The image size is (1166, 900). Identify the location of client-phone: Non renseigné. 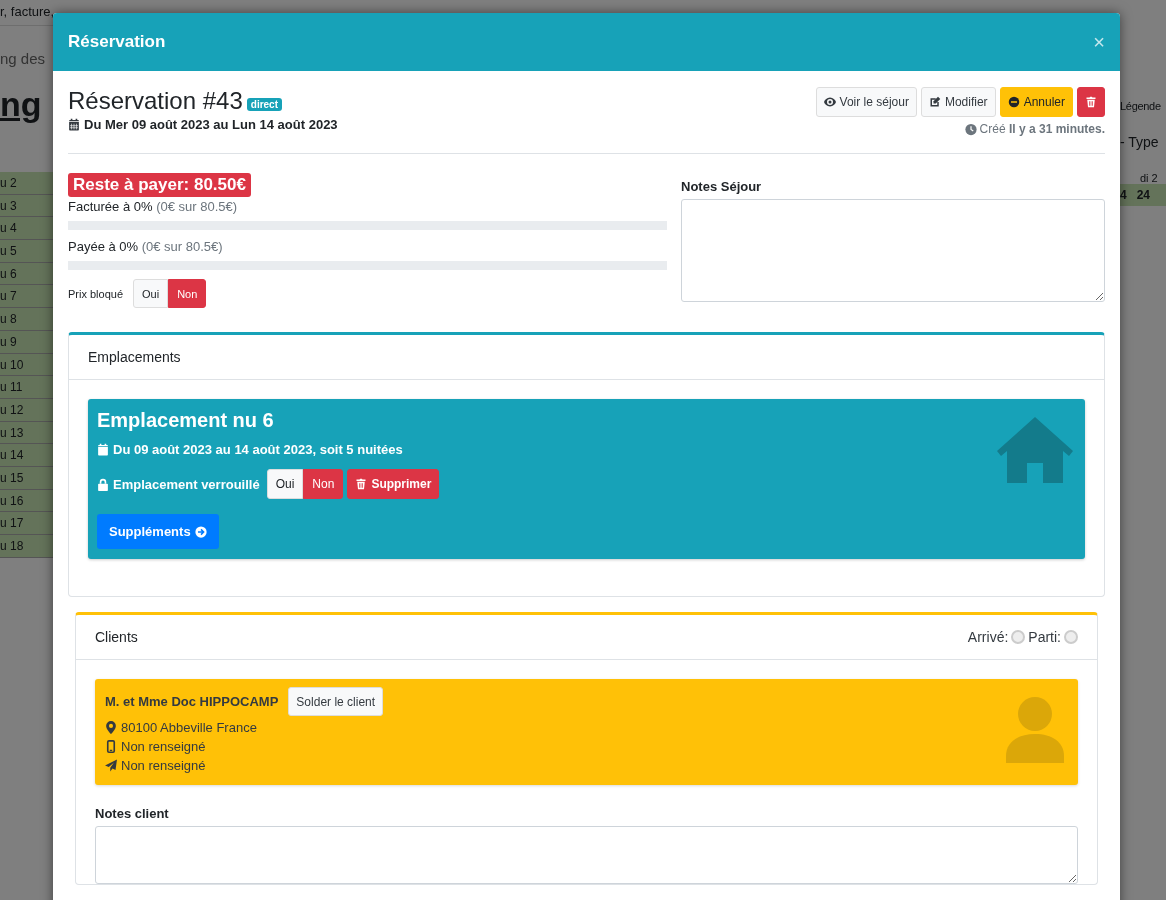
(163, 746).